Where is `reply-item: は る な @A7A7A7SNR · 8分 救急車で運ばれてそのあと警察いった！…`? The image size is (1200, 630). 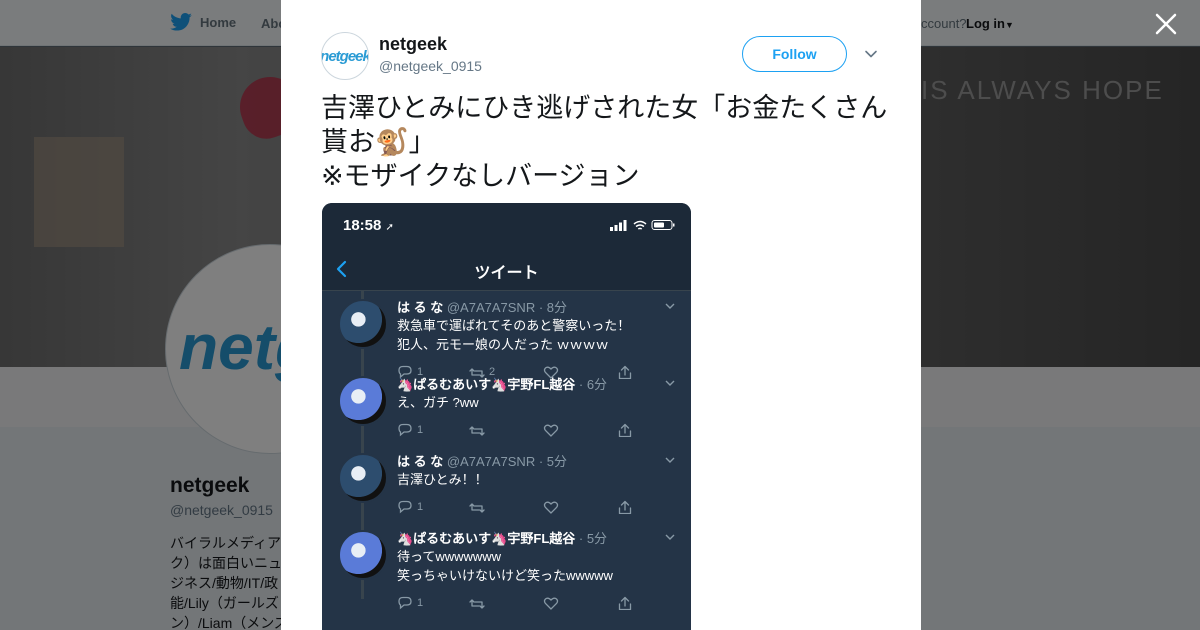
reply-item: は る な @A7A7A7SNR · 8分 救急車で運ばれてそのあと警察いった！… is located at coordinates (506, 335).